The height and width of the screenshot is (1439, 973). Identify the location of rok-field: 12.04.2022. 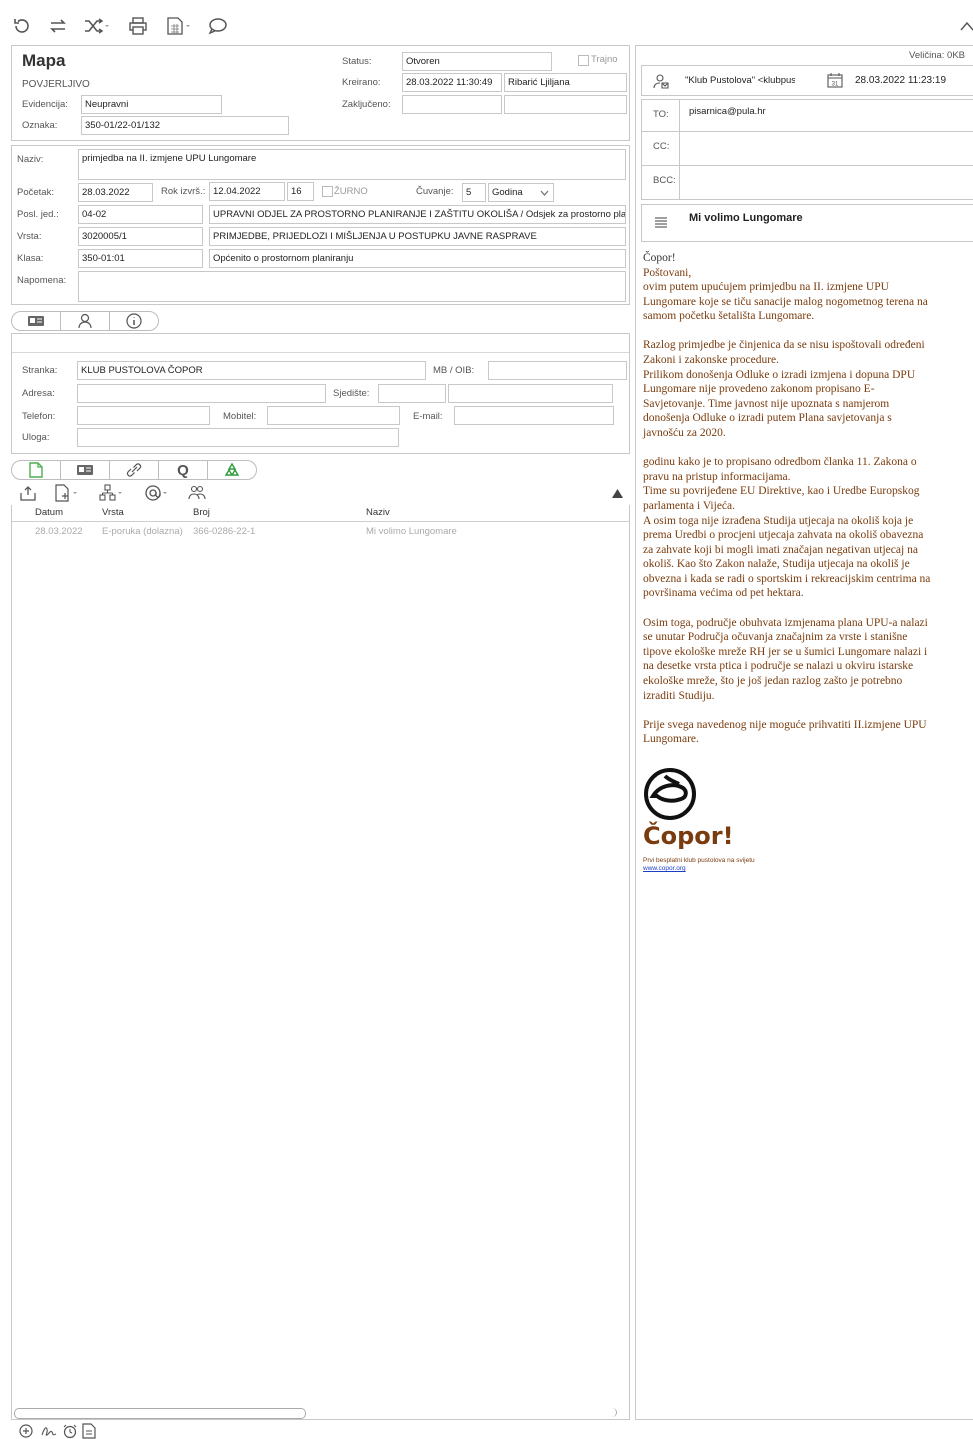
(247, 191).